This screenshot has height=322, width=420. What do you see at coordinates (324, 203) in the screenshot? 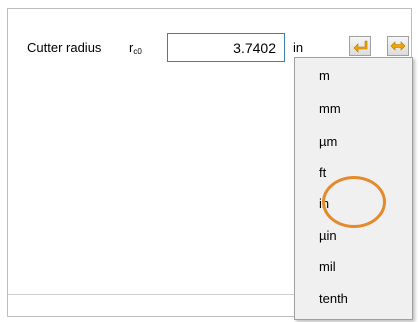
I see `unit-option-in: in` at bounding box center [324, 203].